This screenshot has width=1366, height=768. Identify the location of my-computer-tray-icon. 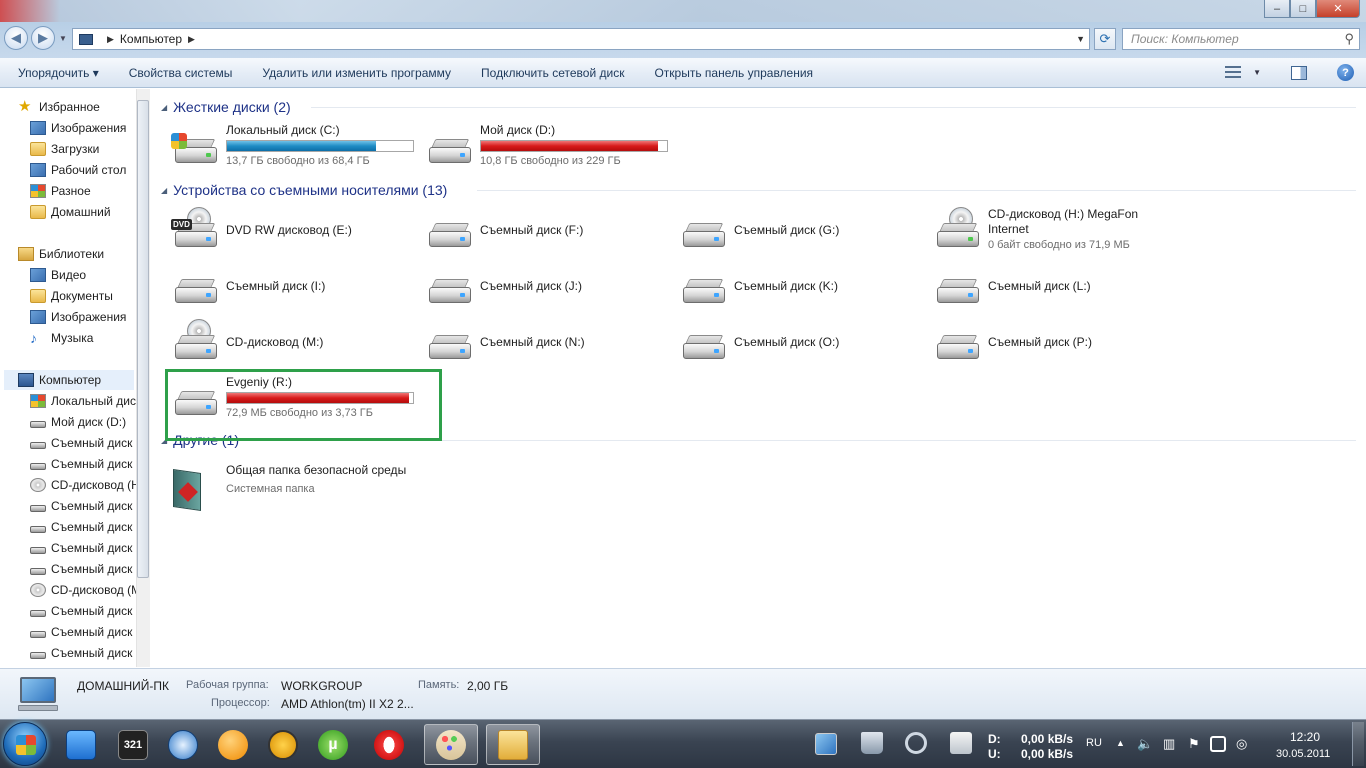
(826, 744).